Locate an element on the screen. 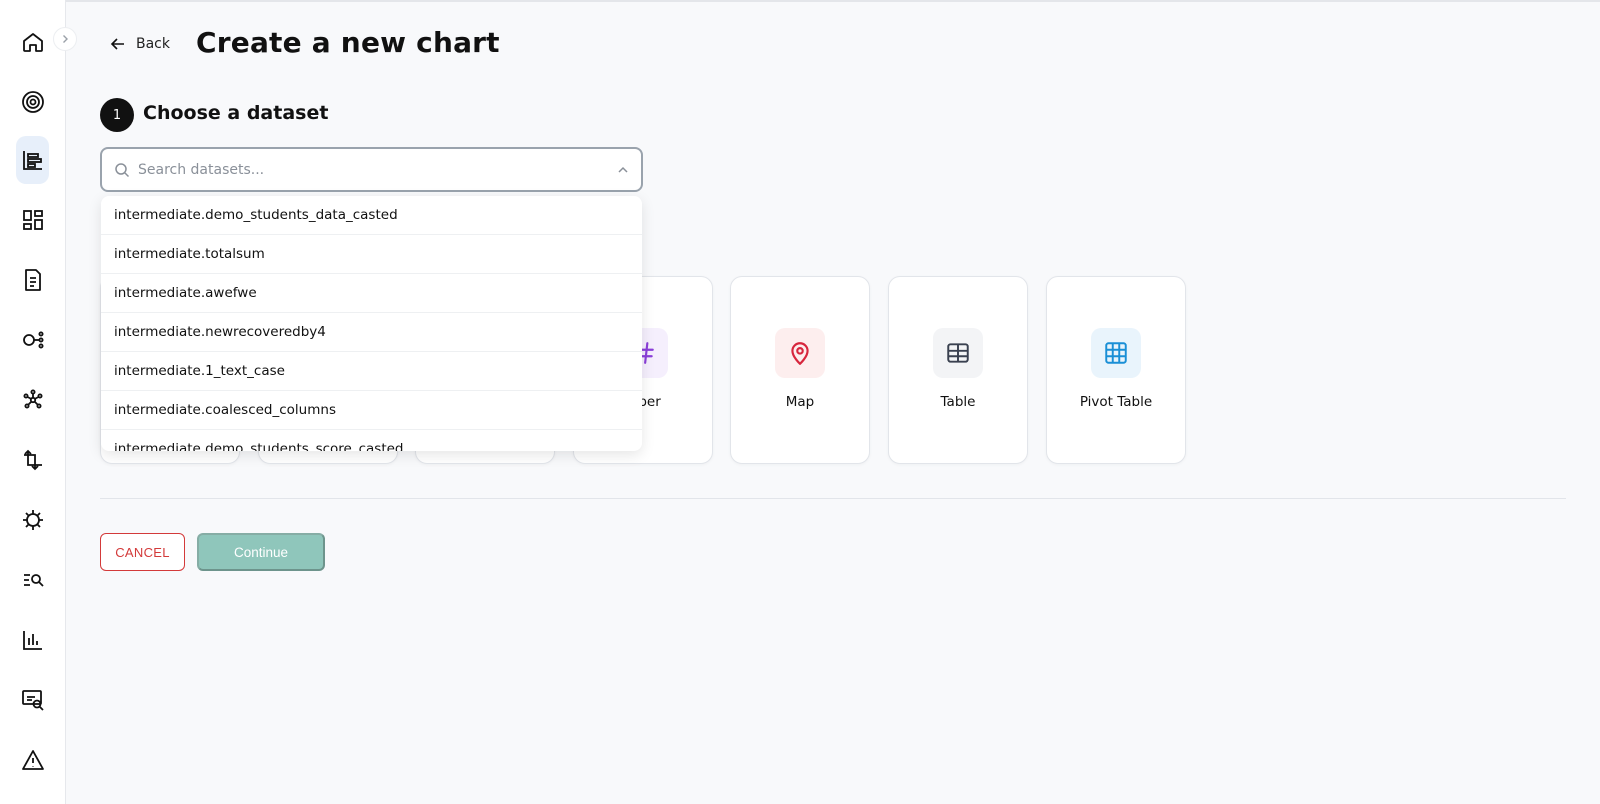 The width and height of the screenshot is (1600, 804). nav-charts is located at coordinates (32, 160).